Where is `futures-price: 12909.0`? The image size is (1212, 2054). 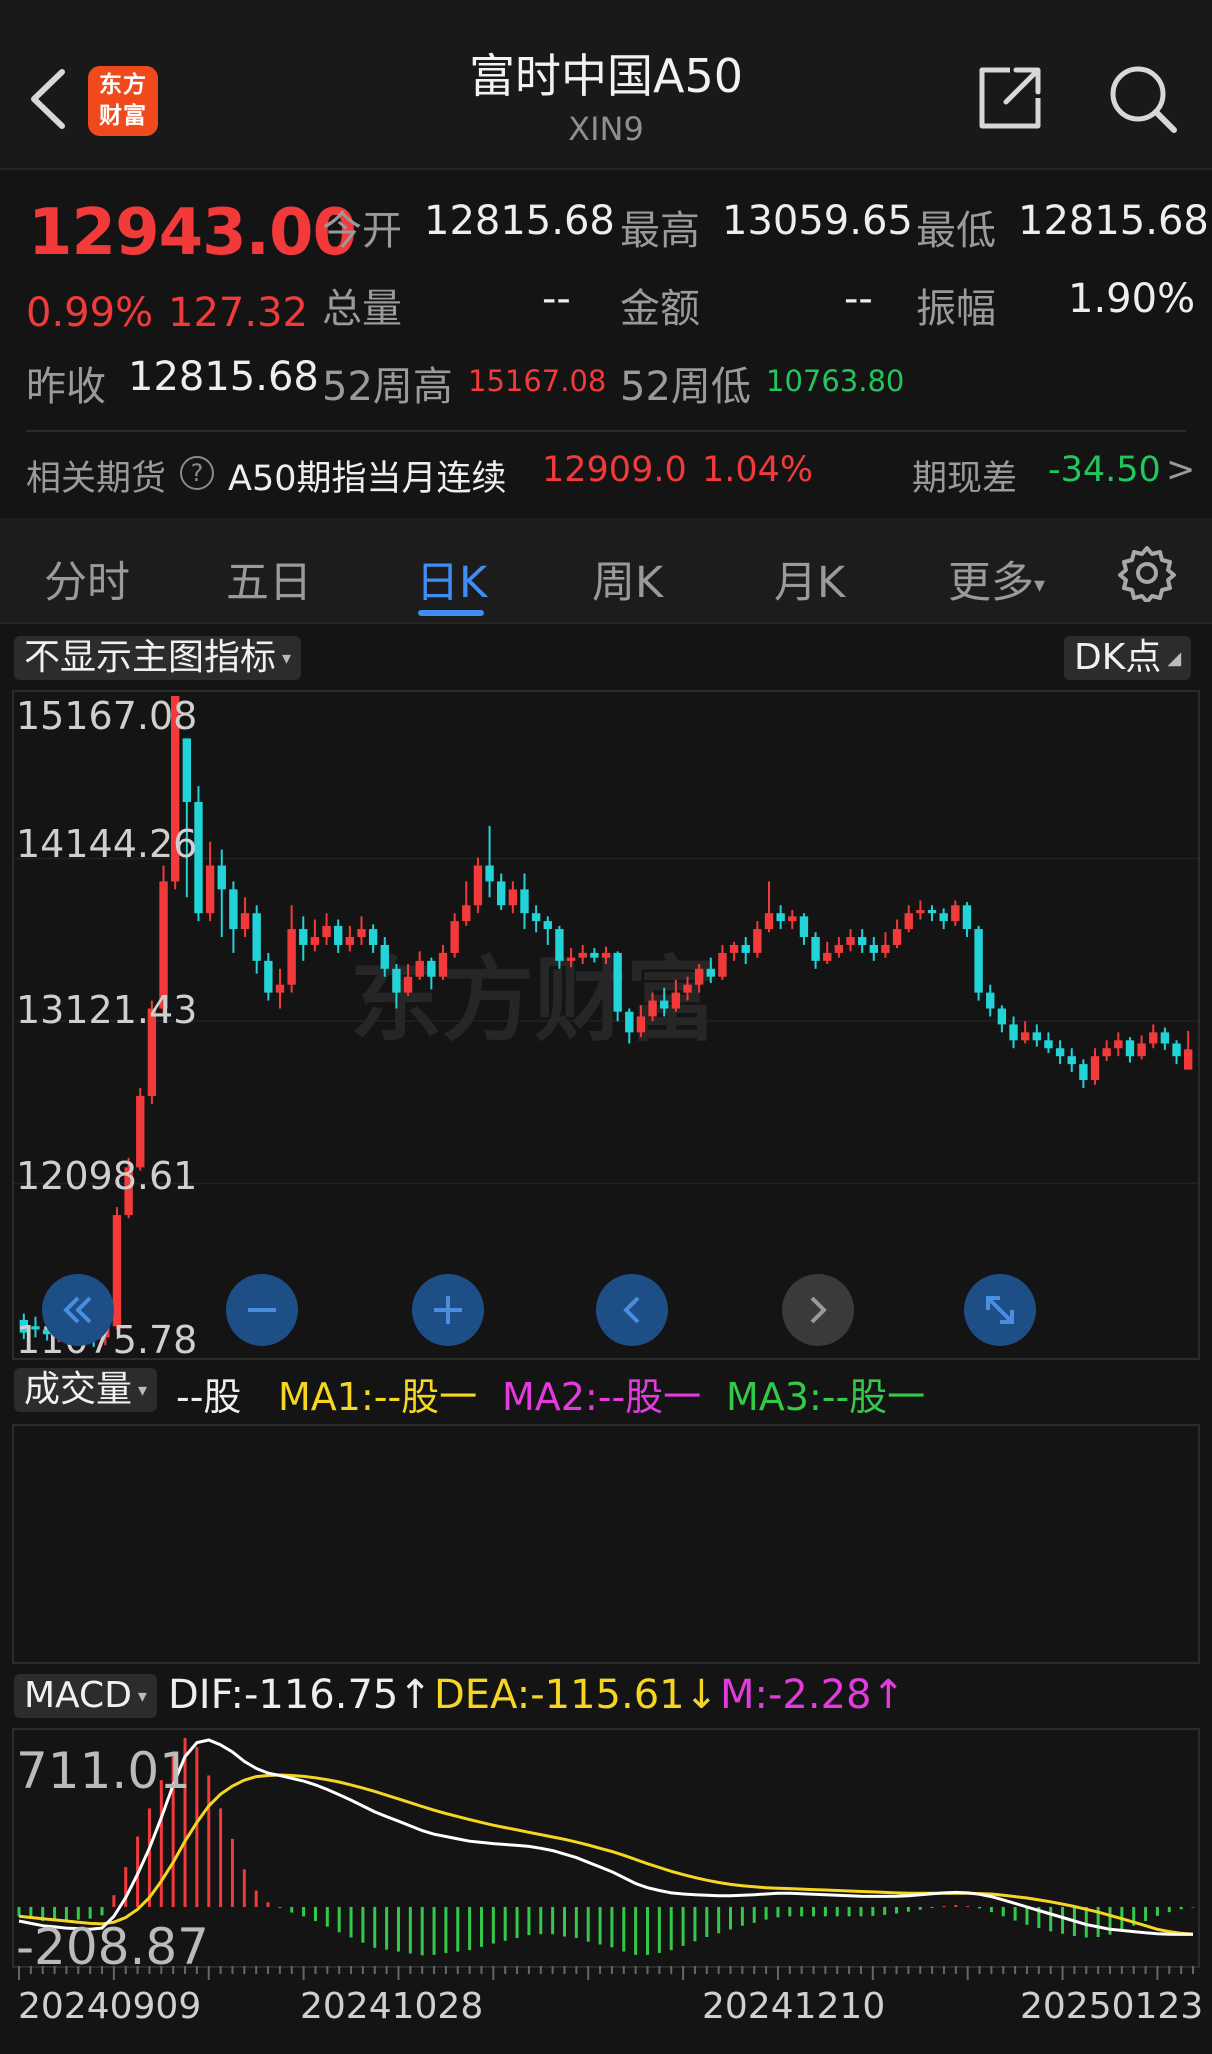 futures-price: 12909.0 is located at coordinates (614, 470).